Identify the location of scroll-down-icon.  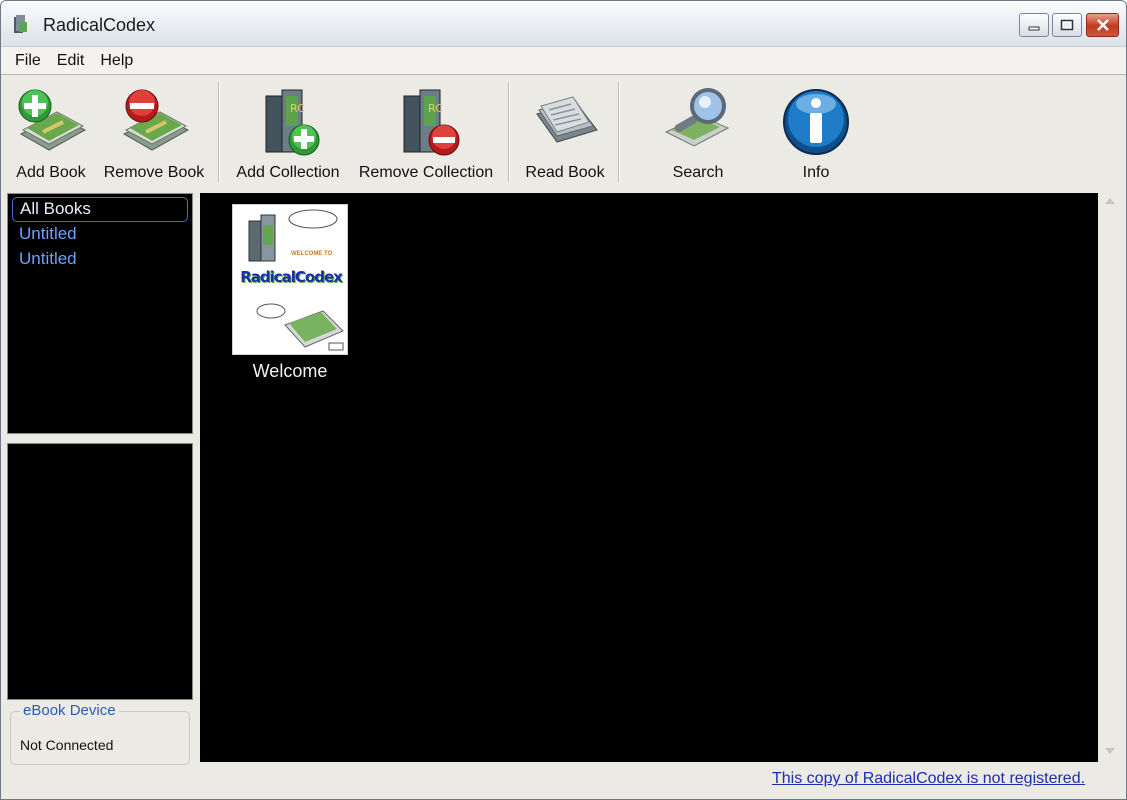
(1110, 751).